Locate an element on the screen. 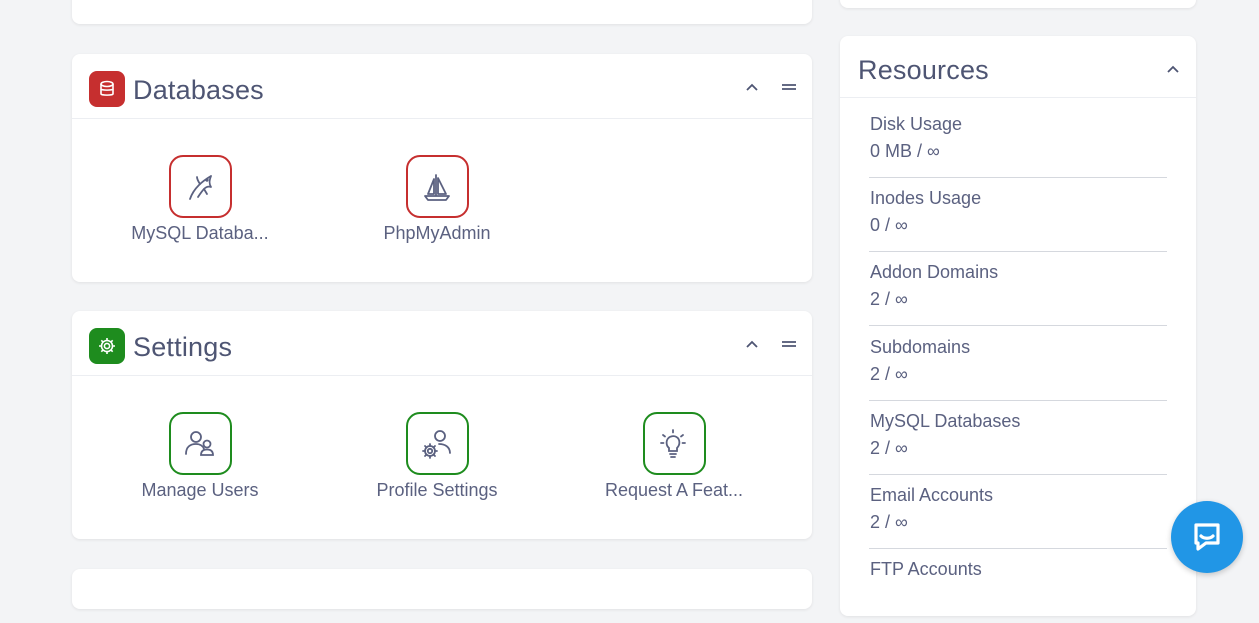 This screenshot has height=623, width=1259. dolphin-icon is located at coordinates (200, 186).